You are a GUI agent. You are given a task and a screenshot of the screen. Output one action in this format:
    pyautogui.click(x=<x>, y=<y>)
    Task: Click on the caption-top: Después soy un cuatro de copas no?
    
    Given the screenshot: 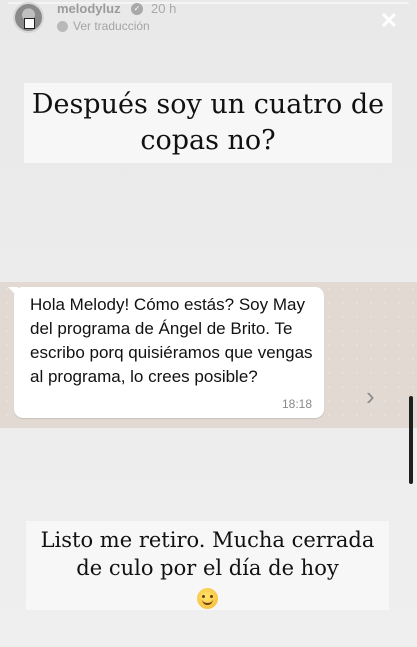 What is the action you would take?
    pyautogui.click(x=208, y=123)
    